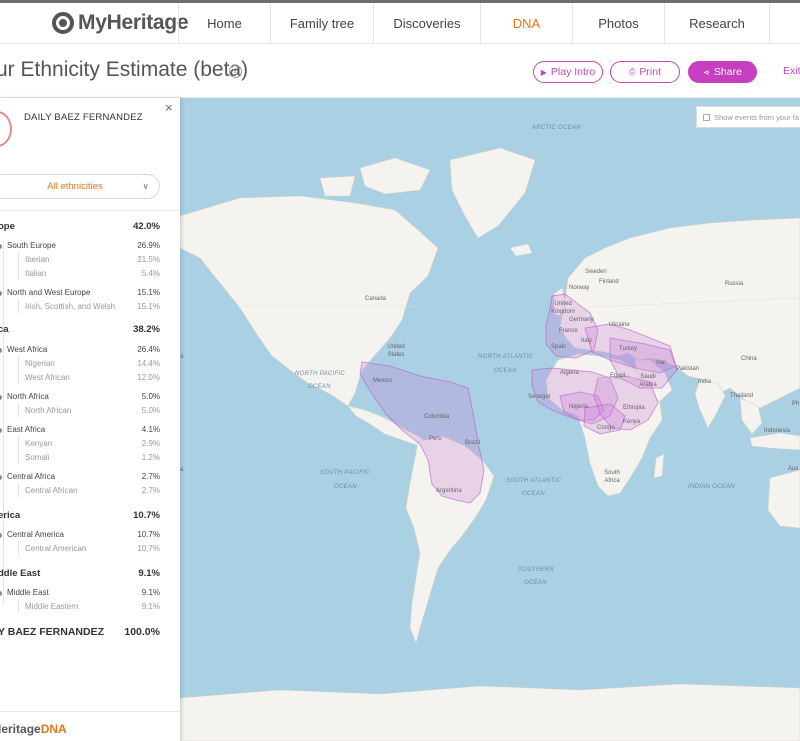  What do you see at coordinates (396, 351) in the screenshot?
I see `place-label: United States` at bounding box center [396, 351].